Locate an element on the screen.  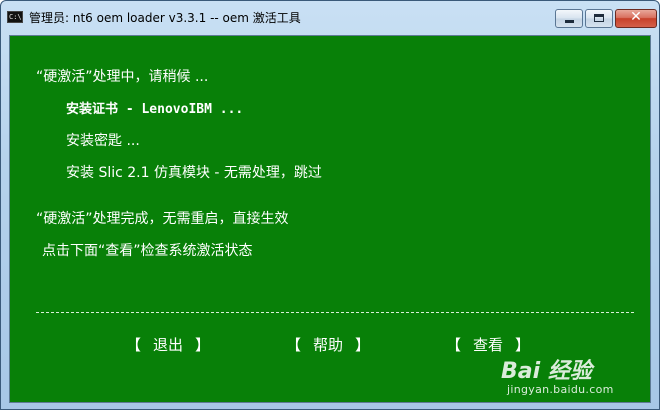
divider-line is located at coordinates (335, 312).